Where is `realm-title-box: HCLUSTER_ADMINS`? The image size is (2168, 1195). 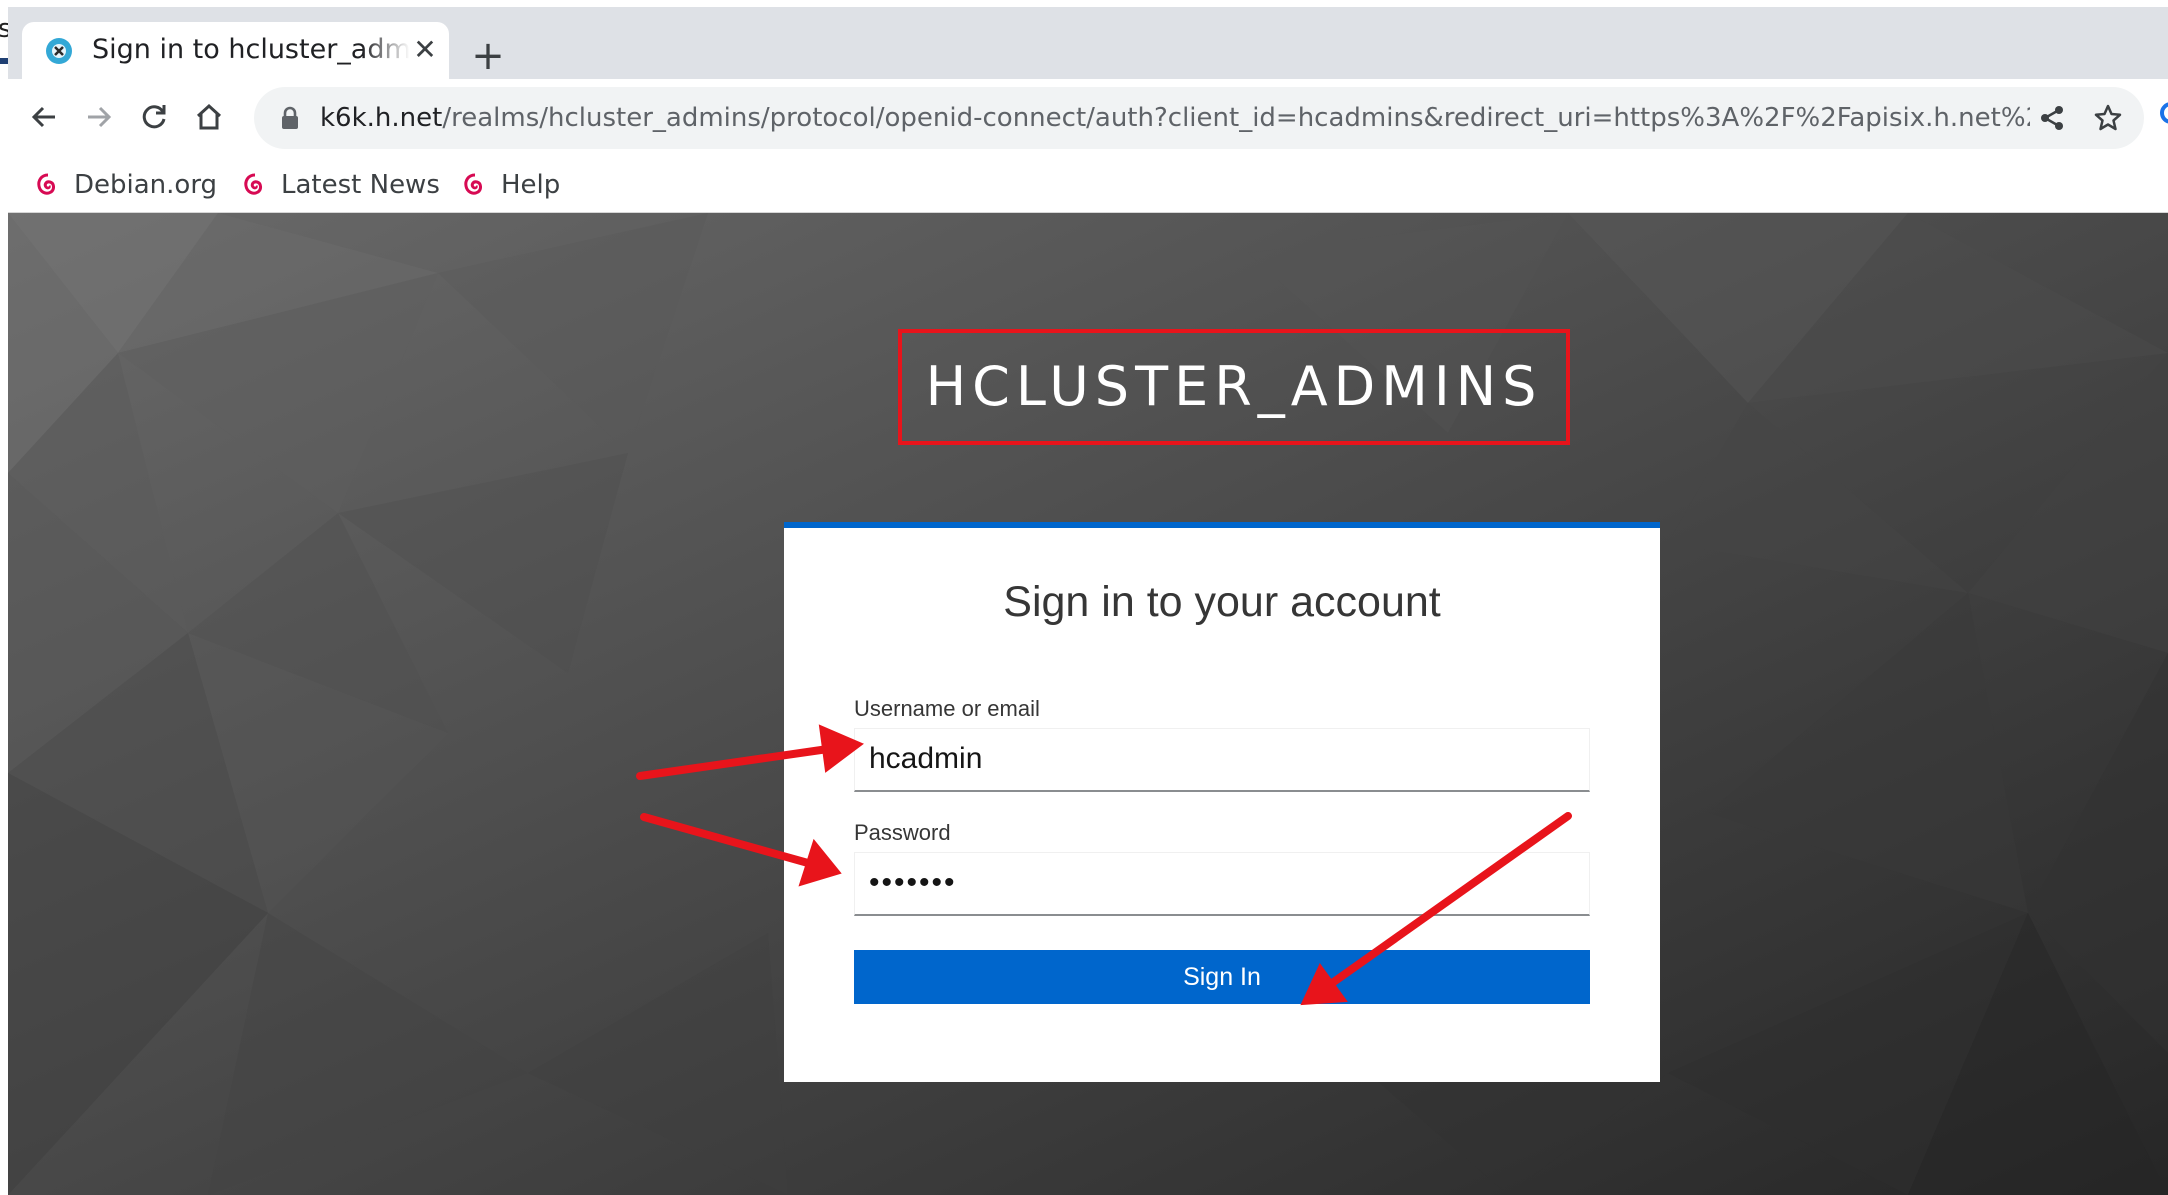
realm-title-box: HCLUSTER_ADMINS is located at coordinates (1234, 387).